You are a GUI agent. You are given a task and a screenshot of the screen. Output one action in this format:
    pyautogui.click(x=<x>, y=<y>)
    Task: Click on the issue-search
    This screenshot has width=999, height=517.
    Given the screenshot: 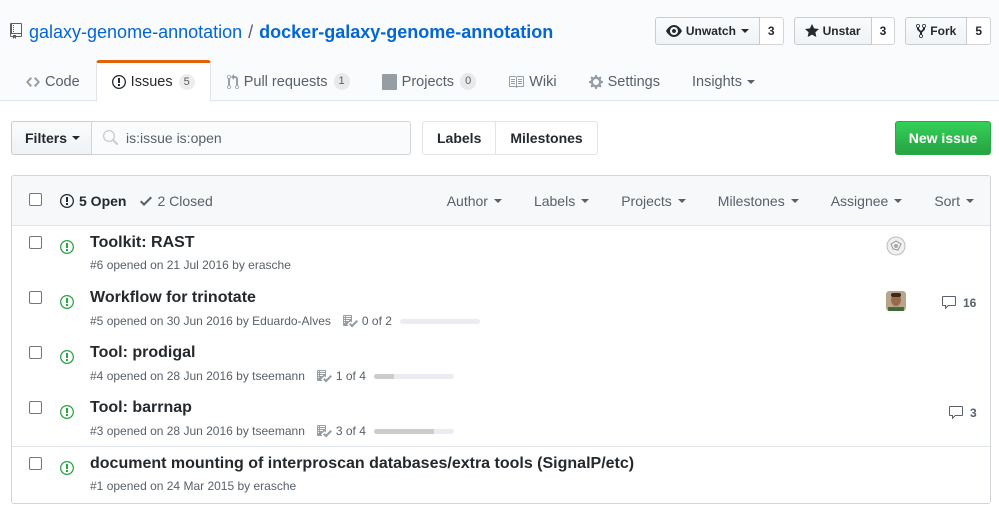 What is the action you would take?
    pyautogui.click(x=251, y=138)
    